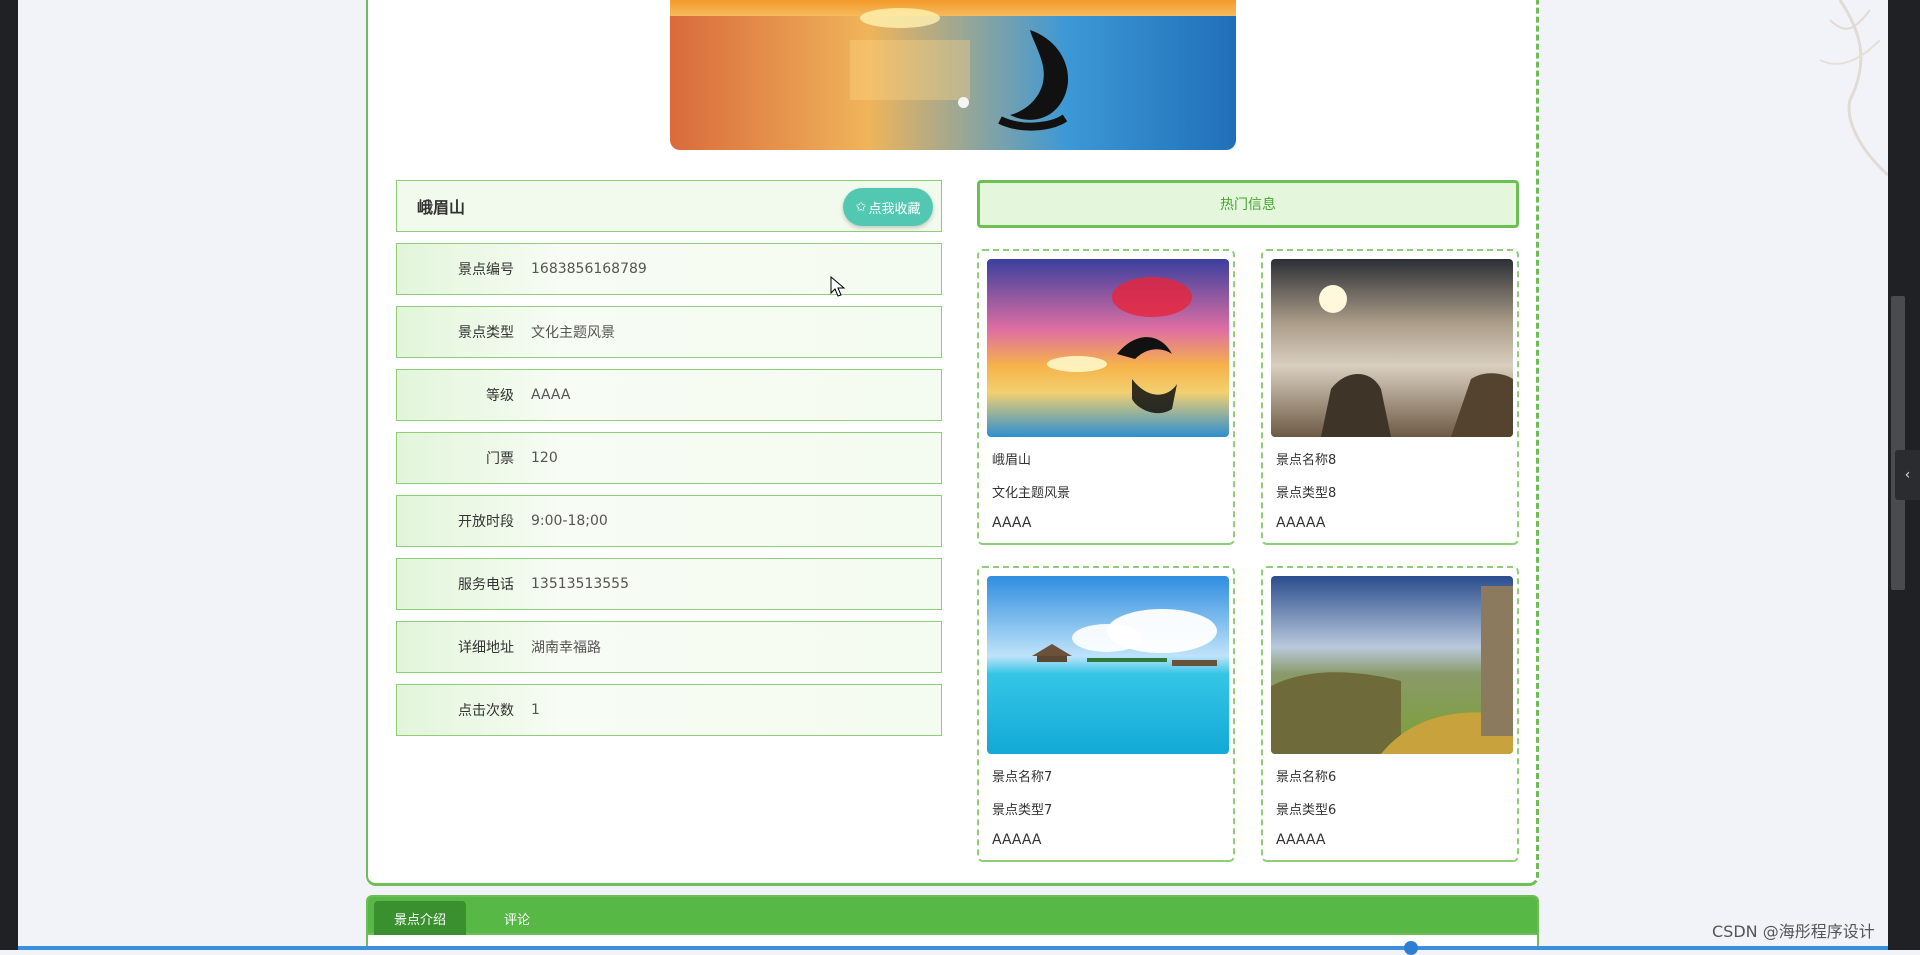  Describe the element at coordinates (1793, 931) in the screenshot. I see `watermark-text: CSDN @海彤程序设计` at that location.